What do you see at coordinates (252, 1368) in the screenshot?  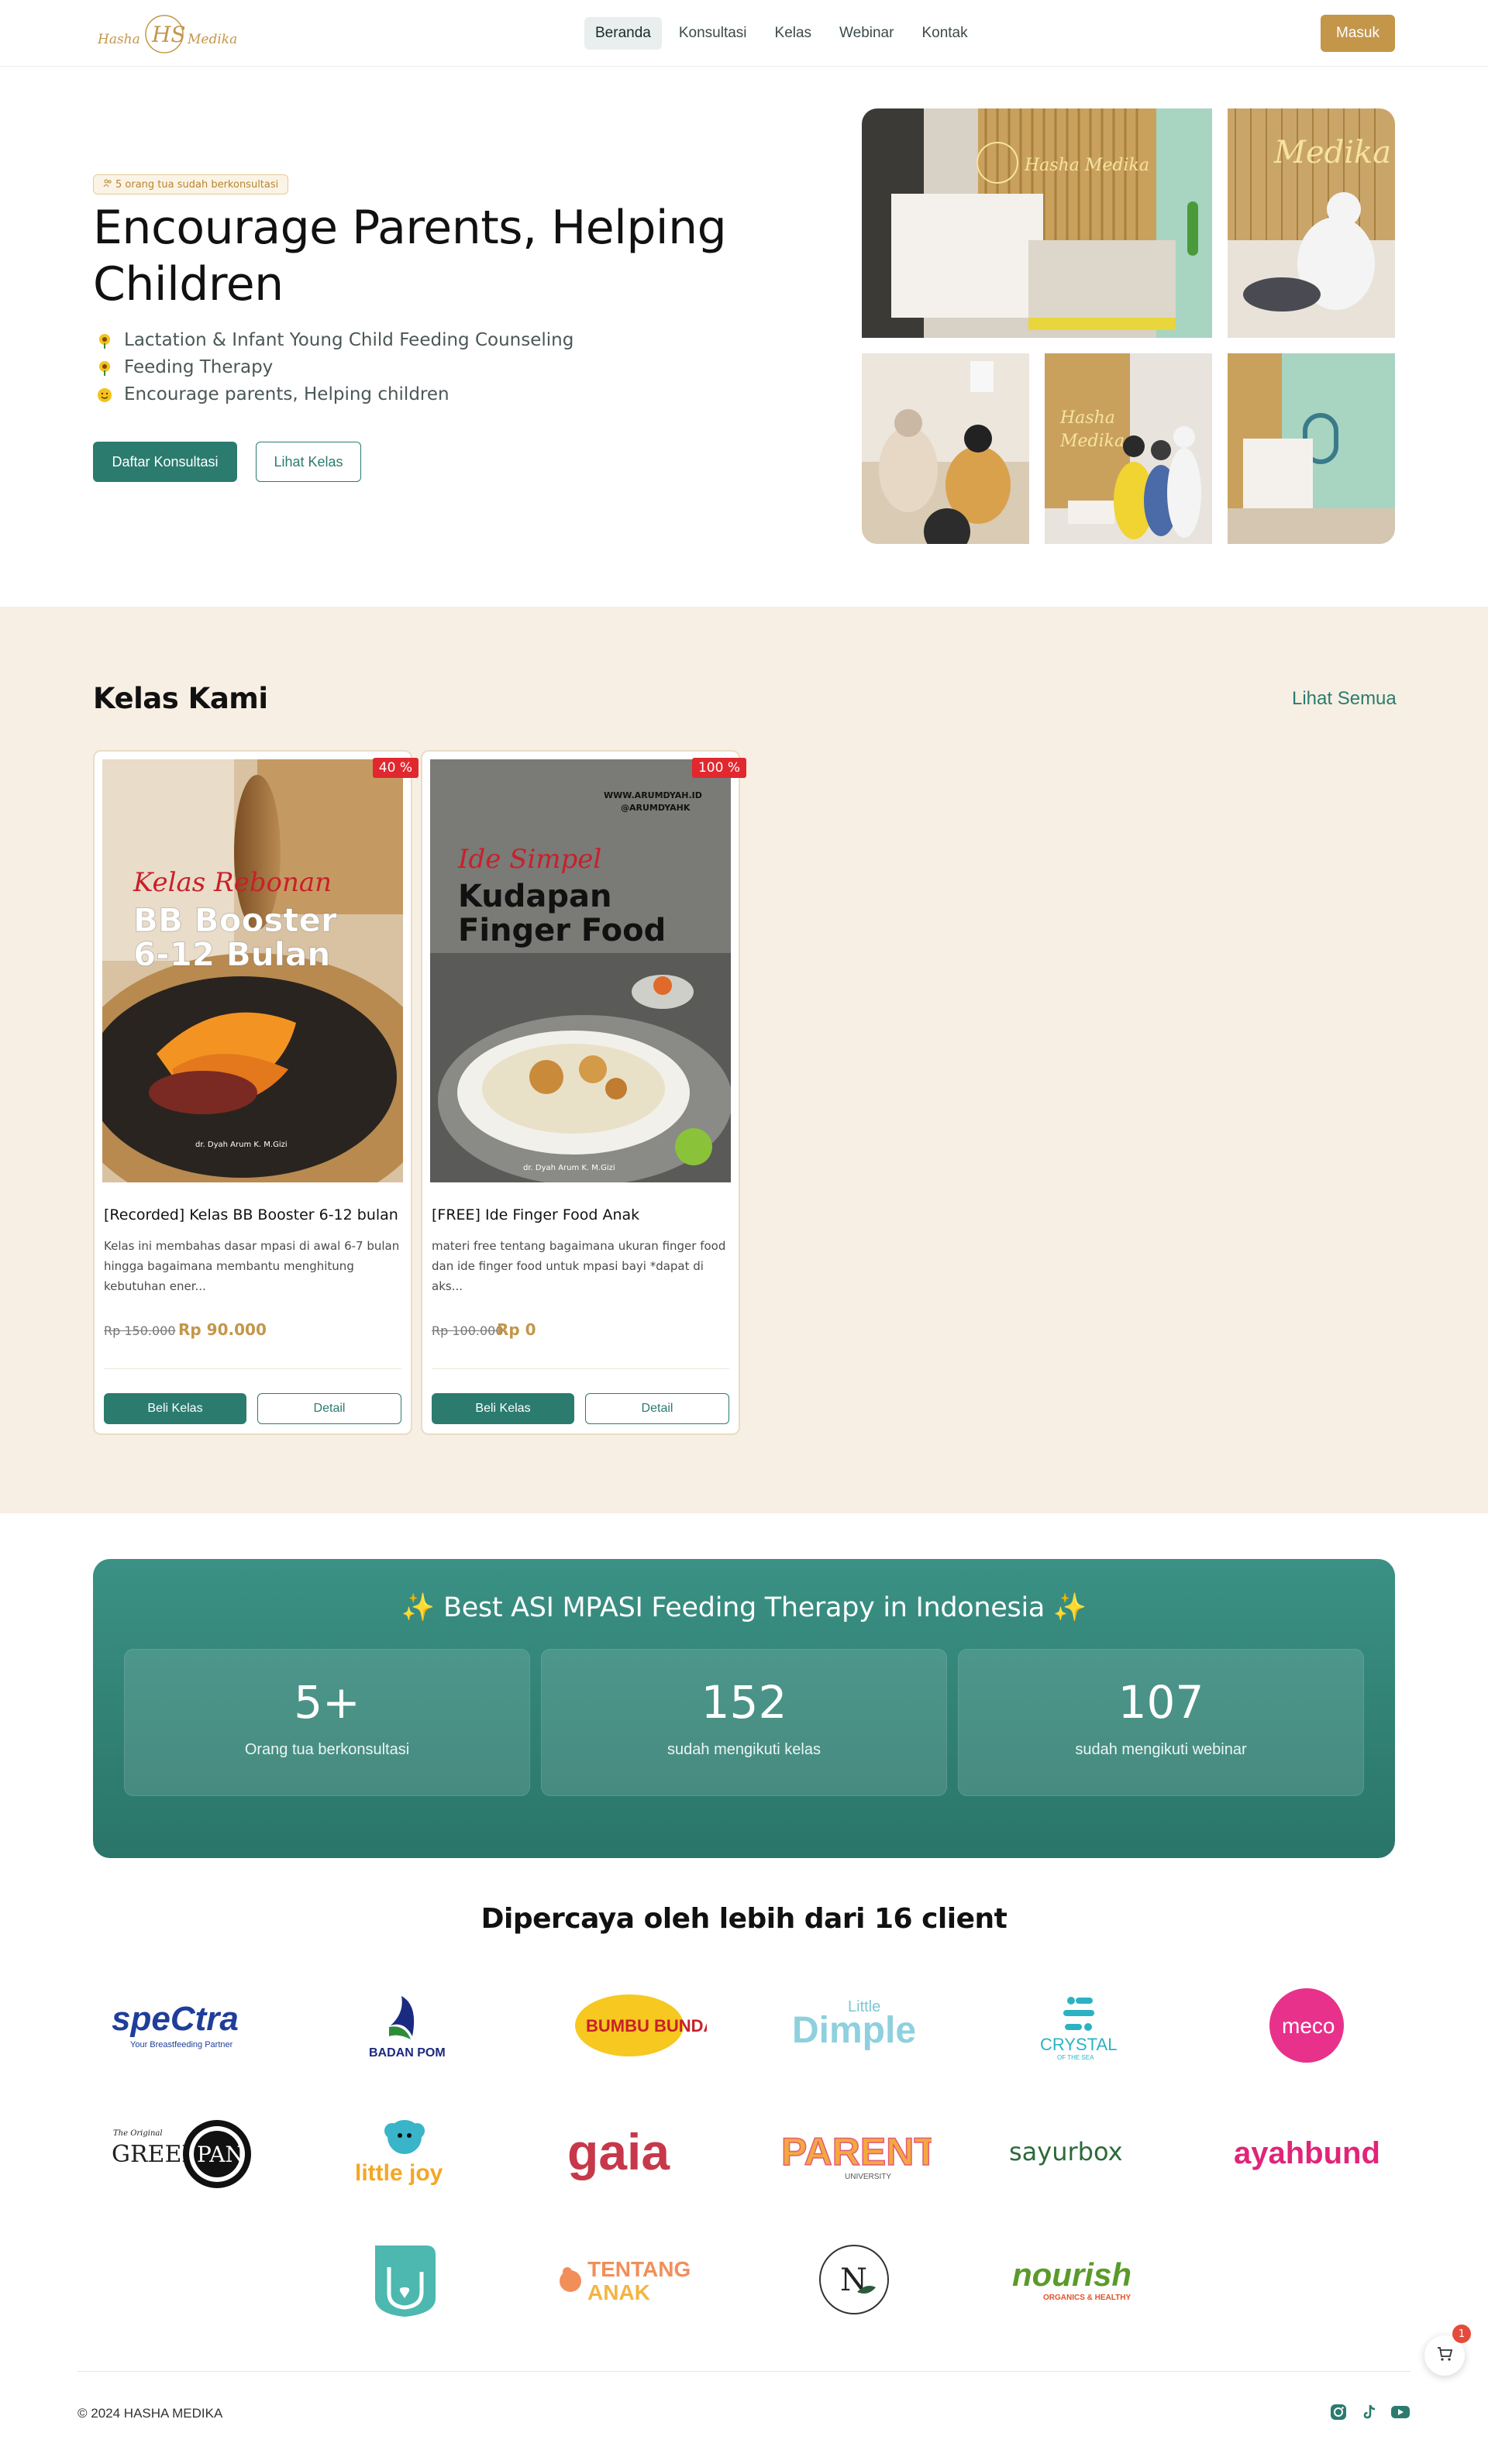 I see `card-divider` at bounding box center [252, 1368].